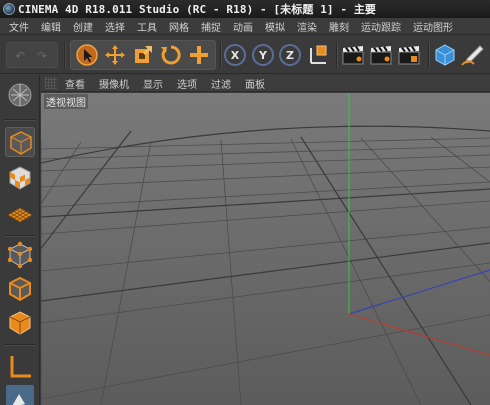 This screenshot has width=490, height=405. I want to click on undo-icon: ↶, so click(20, 56).